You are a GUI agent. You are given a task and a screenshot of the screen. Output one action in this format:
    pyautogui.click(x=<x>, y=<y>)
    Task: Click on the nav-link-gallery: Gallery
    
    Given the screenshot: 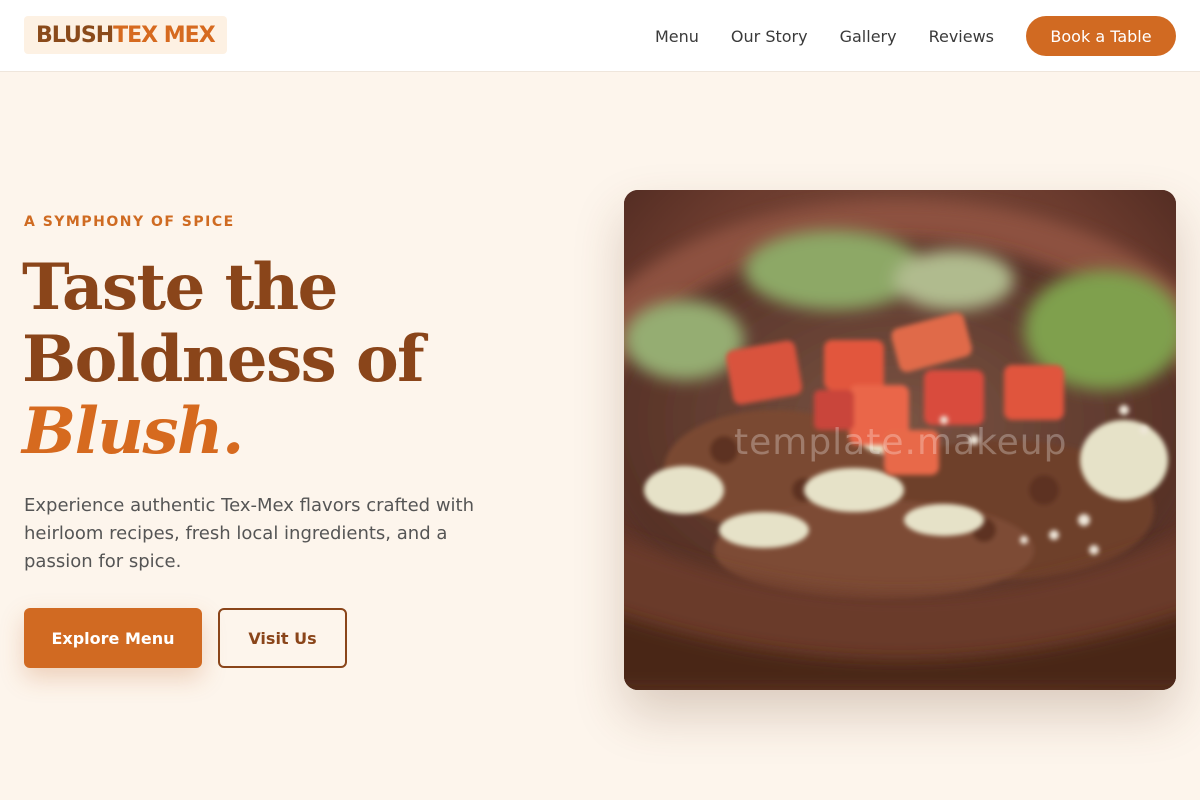 What is the action you would take?
    pyautogui.click(x=868, y=36)
    